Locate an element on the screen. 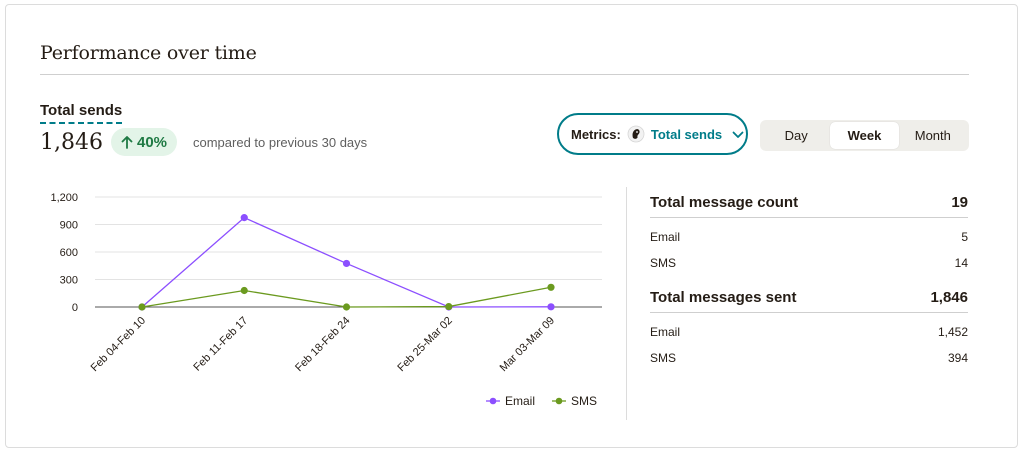  x-tick-label: Feb 11-Feb 17 is located at coordinates (220, 344).